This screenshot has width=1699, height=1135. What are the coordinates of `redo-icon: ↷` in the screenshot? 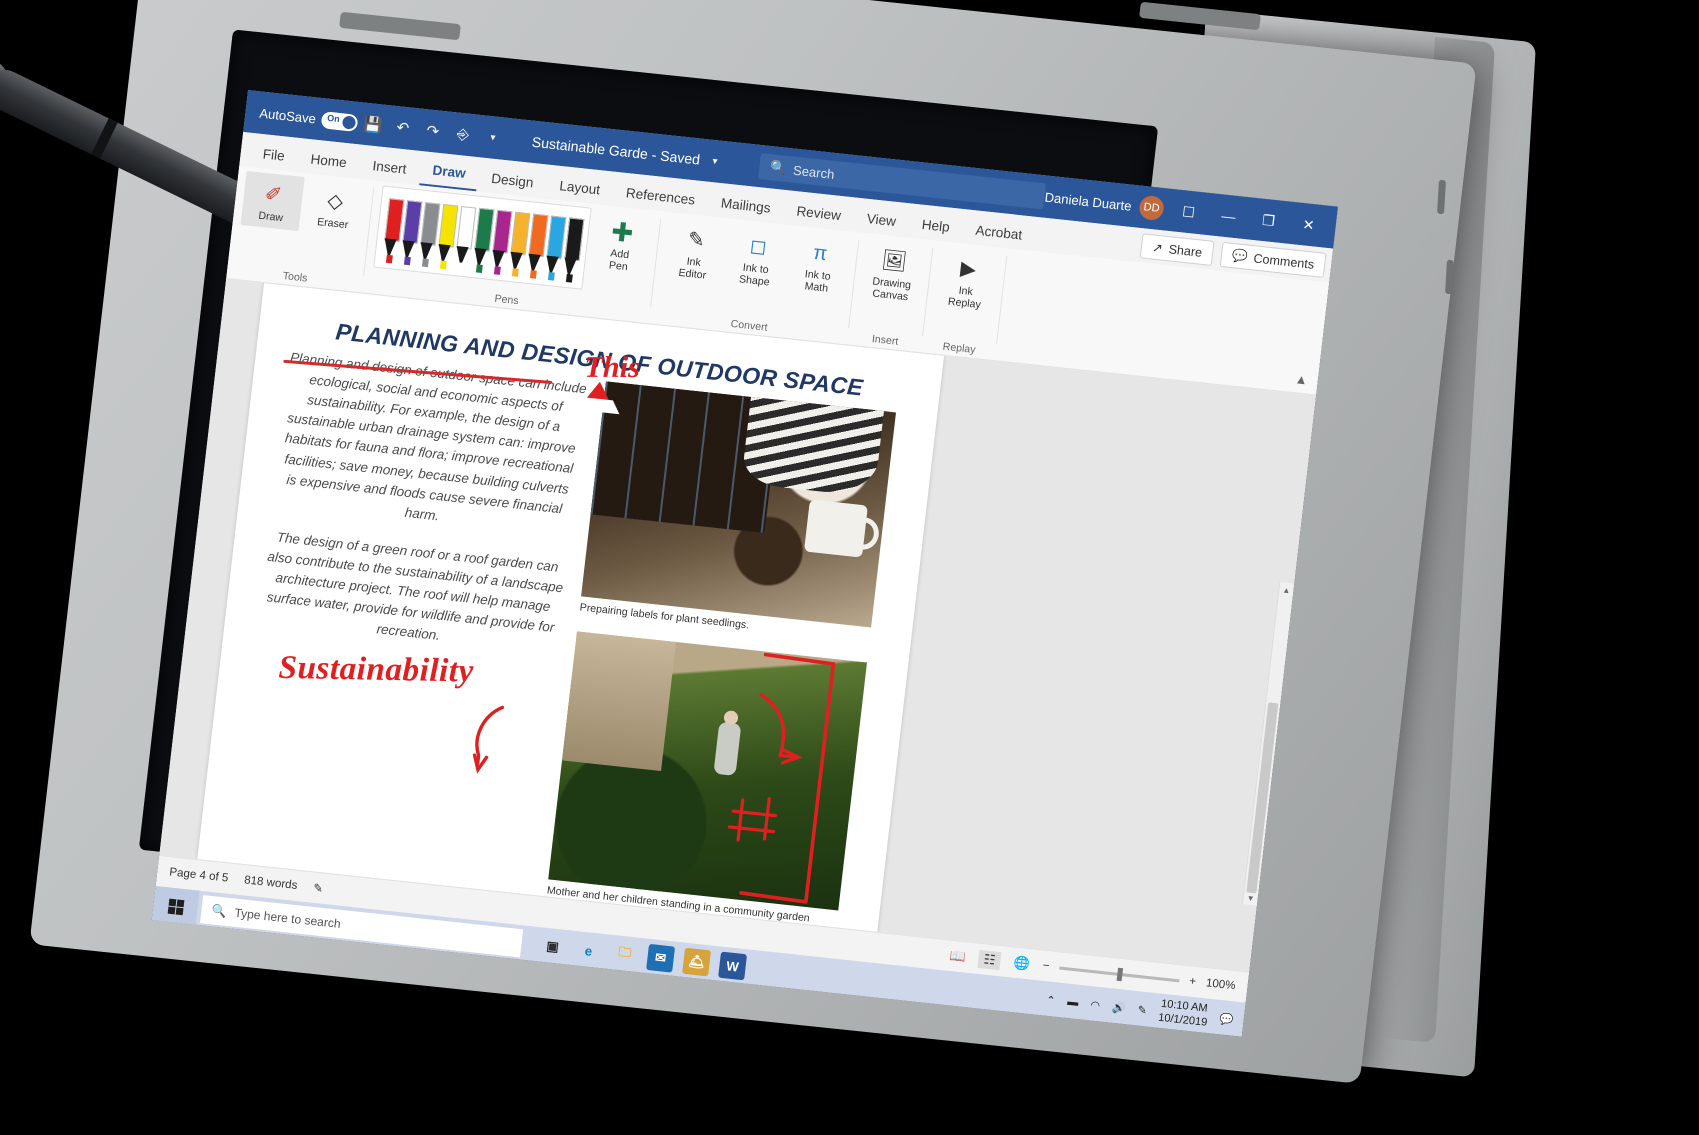 It's located at (432, 131).